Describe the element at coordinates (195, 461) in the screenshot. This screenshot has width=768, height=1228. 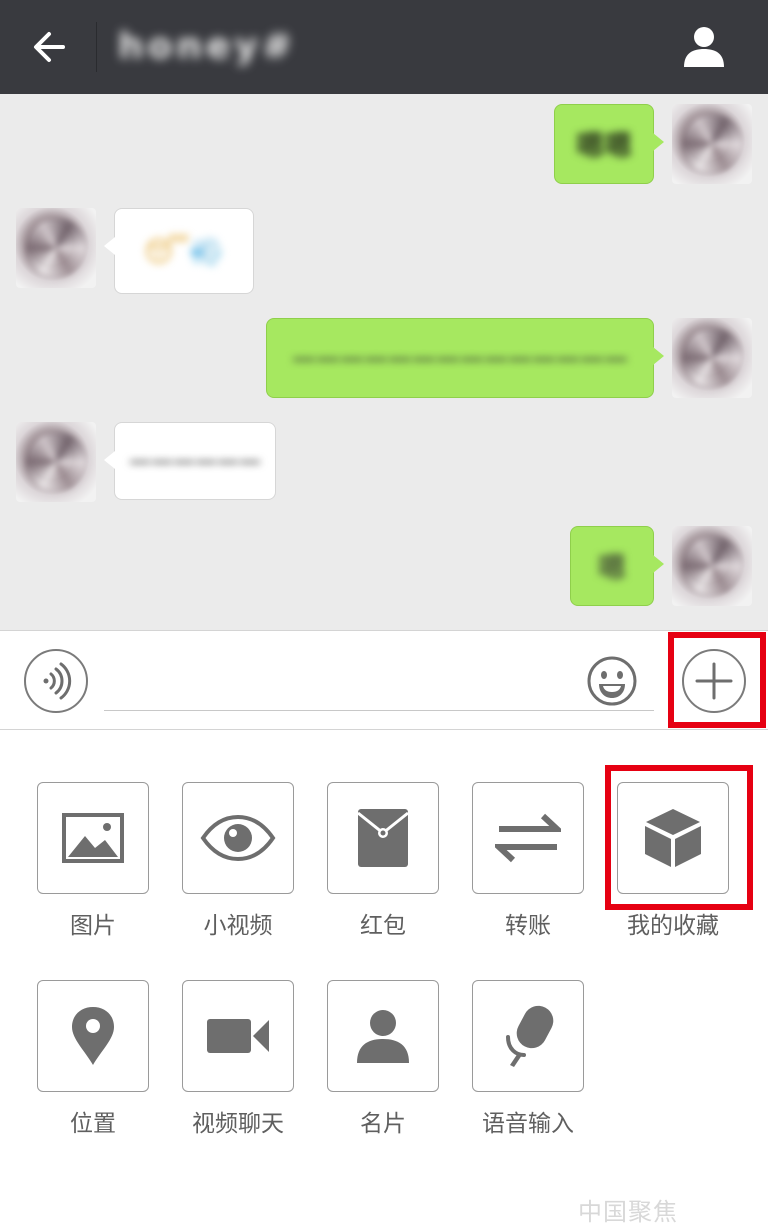
I see `message-text: ——————` at that location.